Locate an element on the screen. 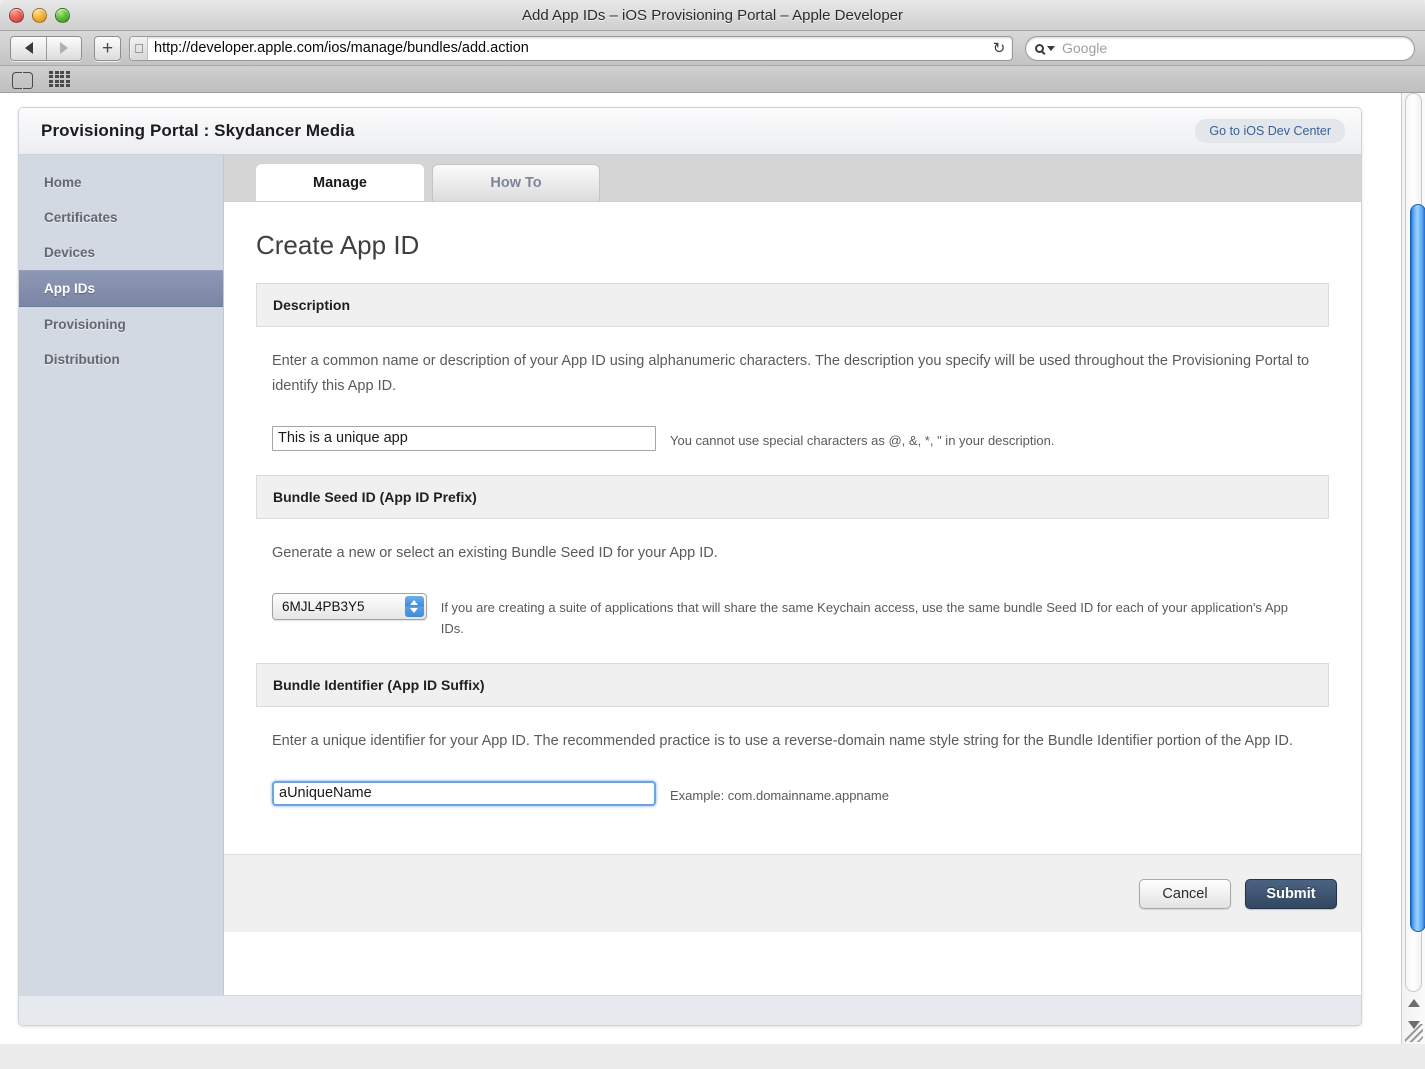  scrollbar-track is located at coordinates (1415, 542).